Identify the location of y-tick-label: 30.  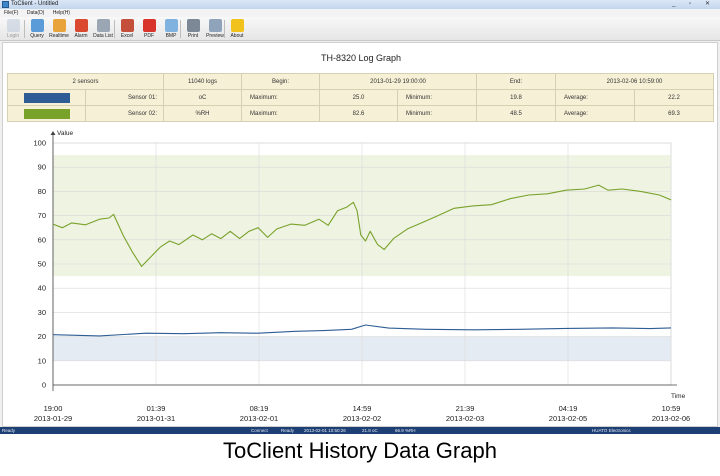
(42, 312).